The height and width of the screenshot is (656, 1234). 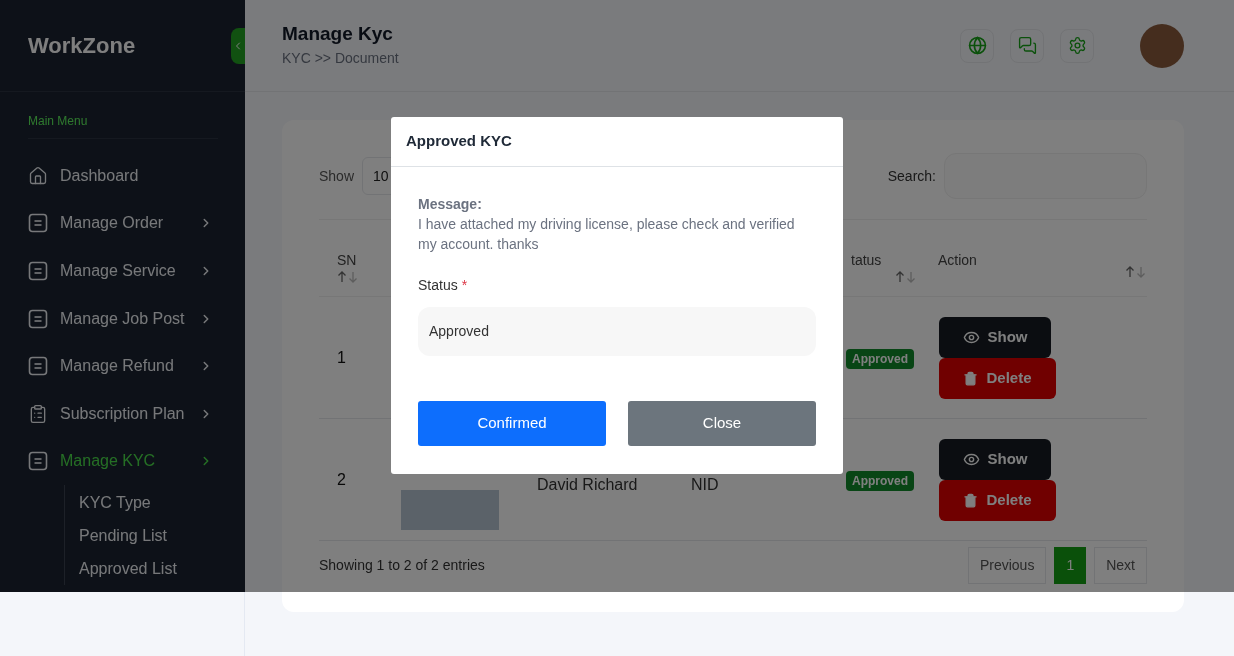 I want to click on clipboard-icon, so click(x=38, y=413).